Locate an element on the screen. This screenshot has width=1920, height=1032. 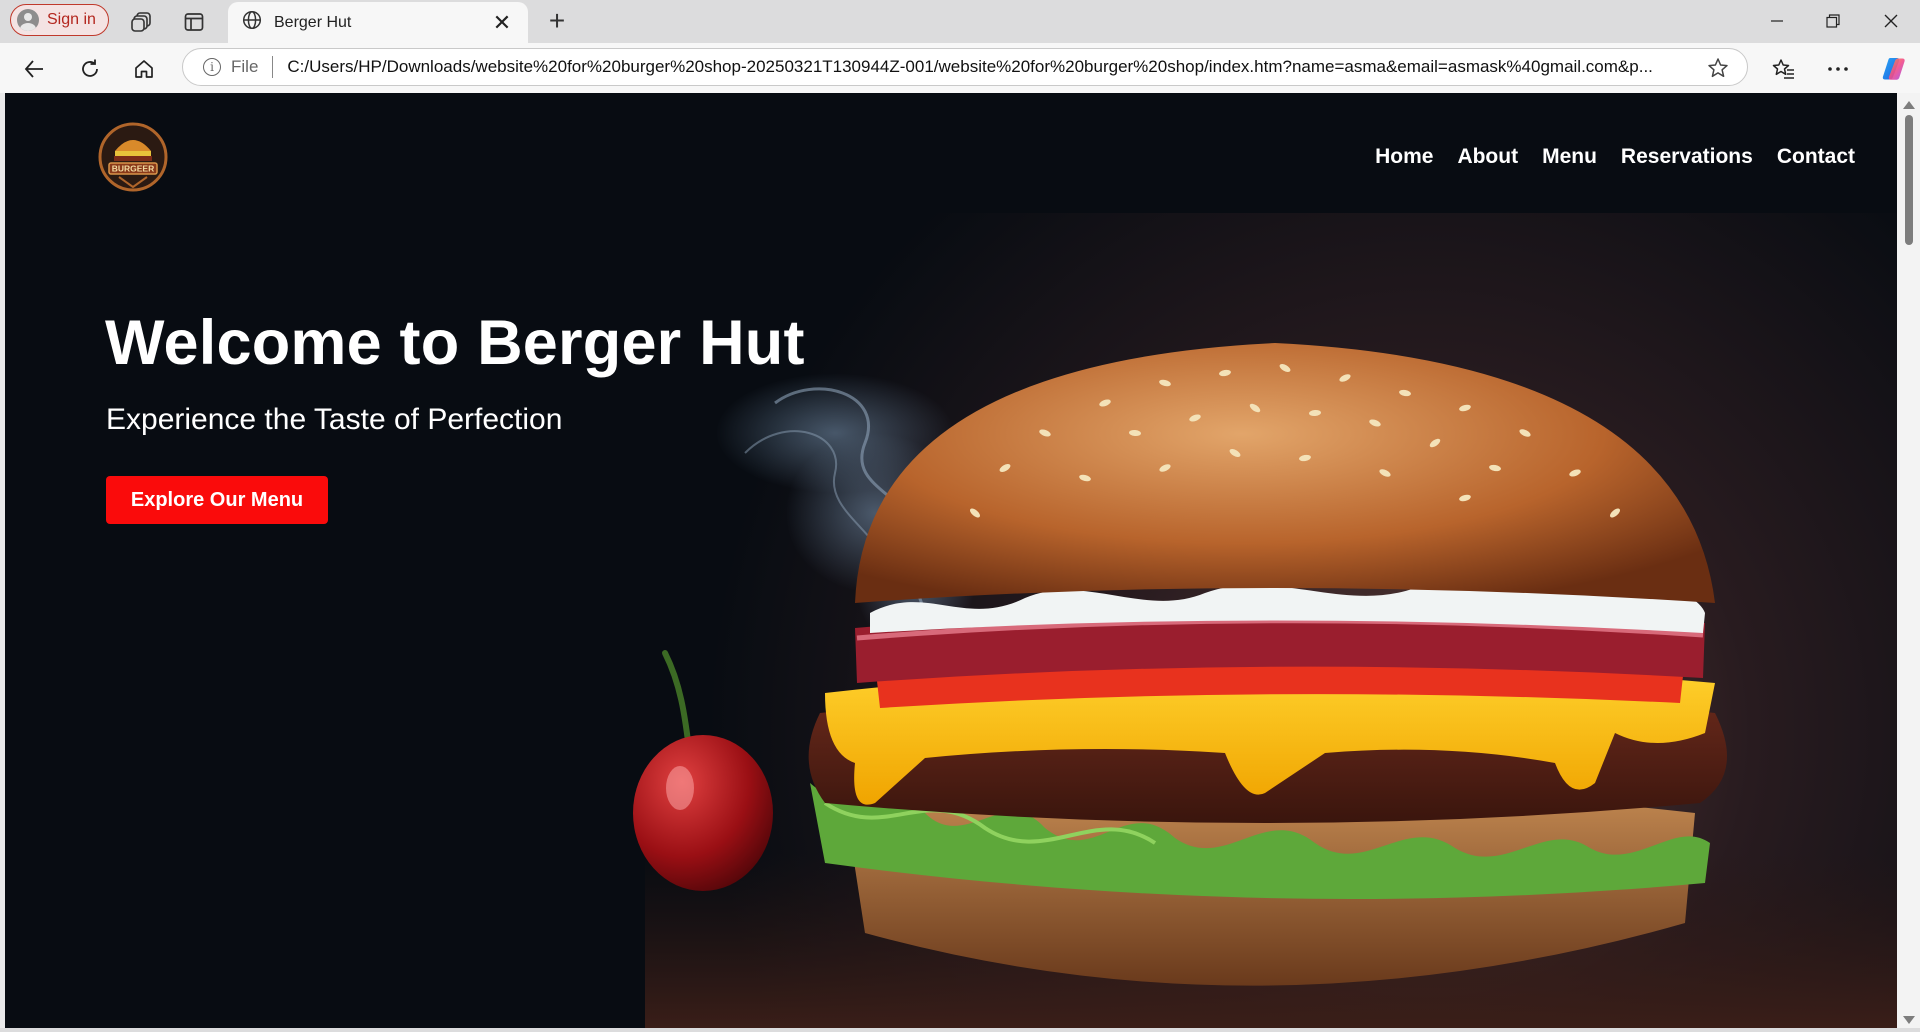
favorite-star-icon is located at coordinates (1718, 70).